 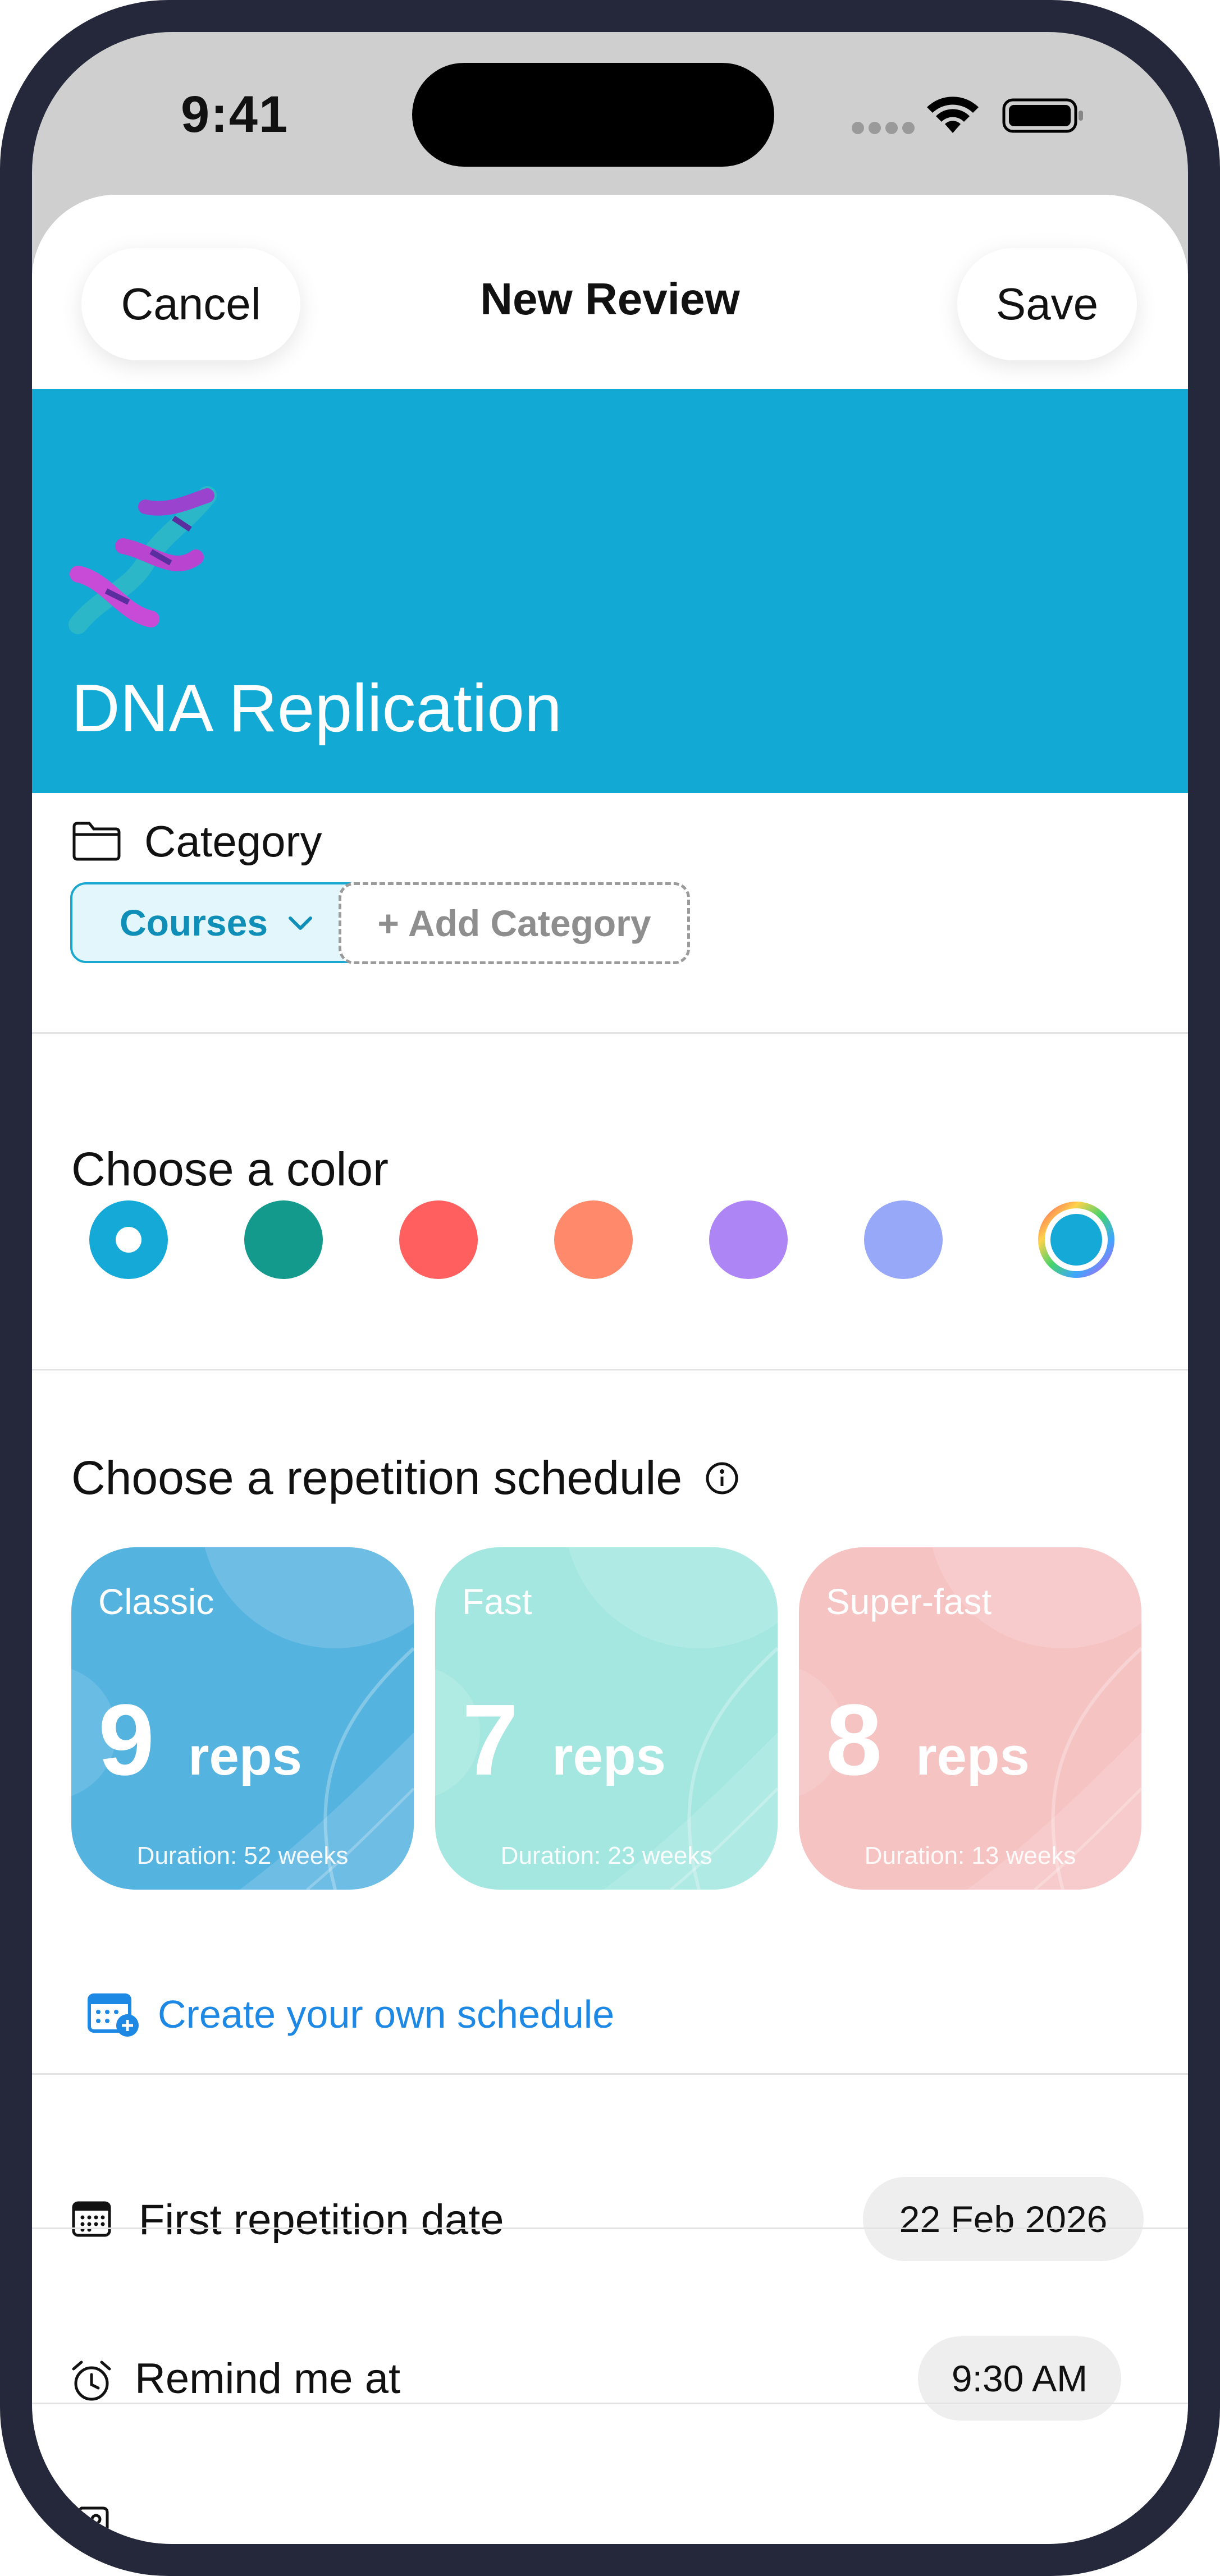 What do you see at coordinates (610, 292) in the screenshot?
I see `navigation-bar: Cancel New Review Save` at bounding box center [610, 292].